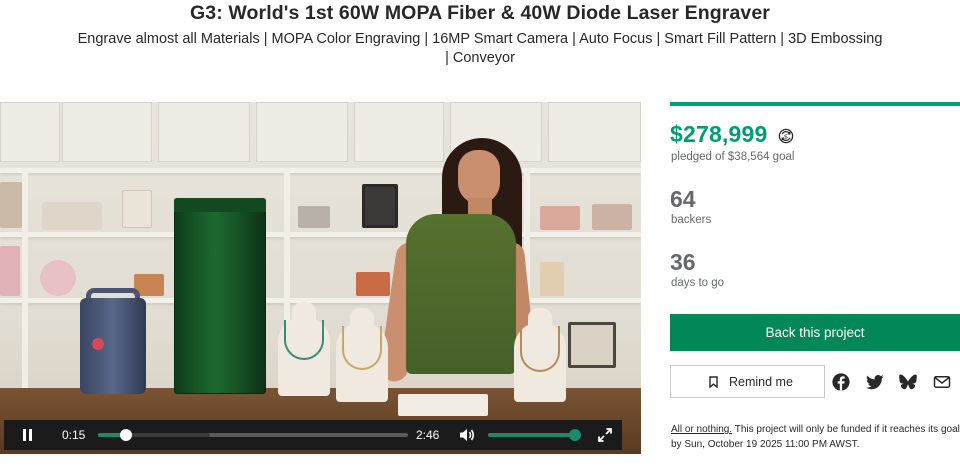  I want to click on video-frame-person-face, so click(479, 177).